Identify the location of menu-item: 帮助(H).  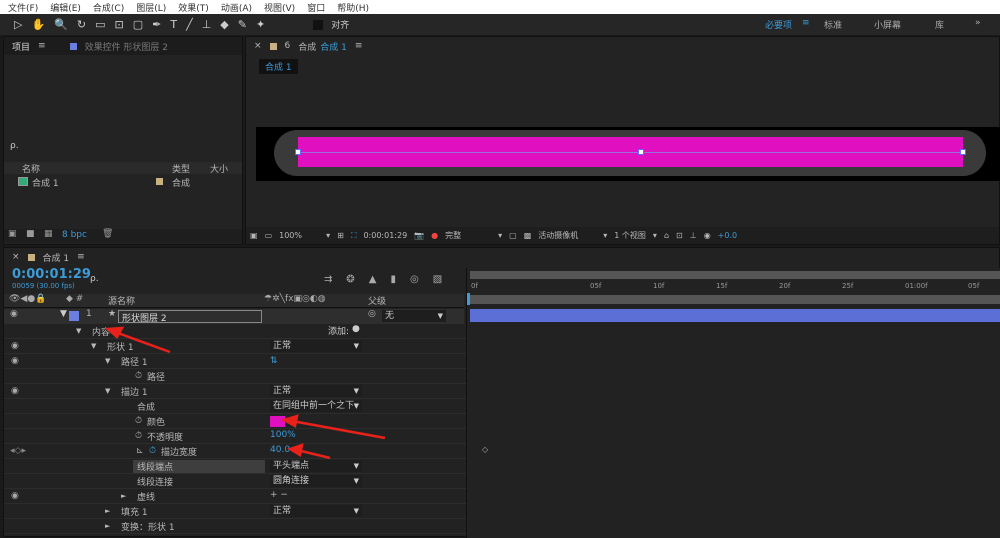
(353, 7).